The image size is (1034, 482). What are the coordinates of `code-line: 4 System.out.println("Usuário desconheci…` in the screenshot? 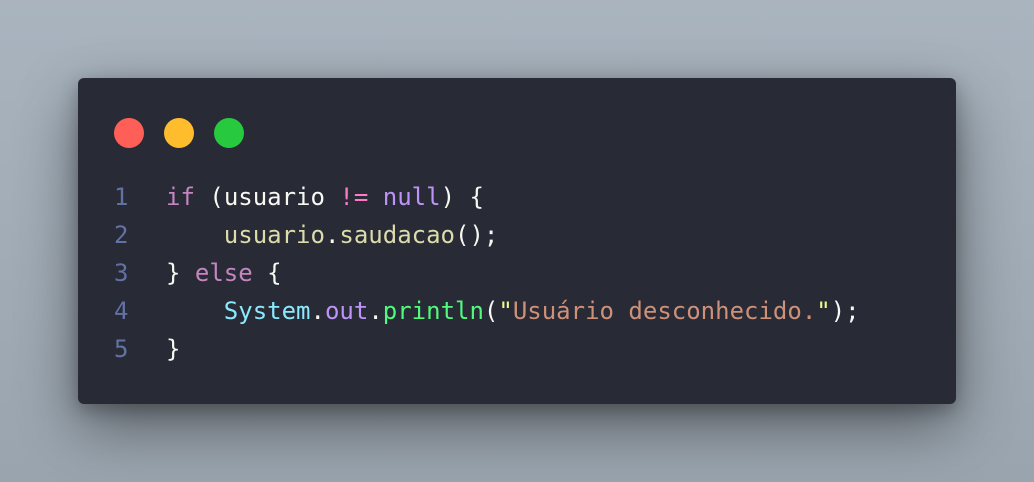 It's located at (517, 311).